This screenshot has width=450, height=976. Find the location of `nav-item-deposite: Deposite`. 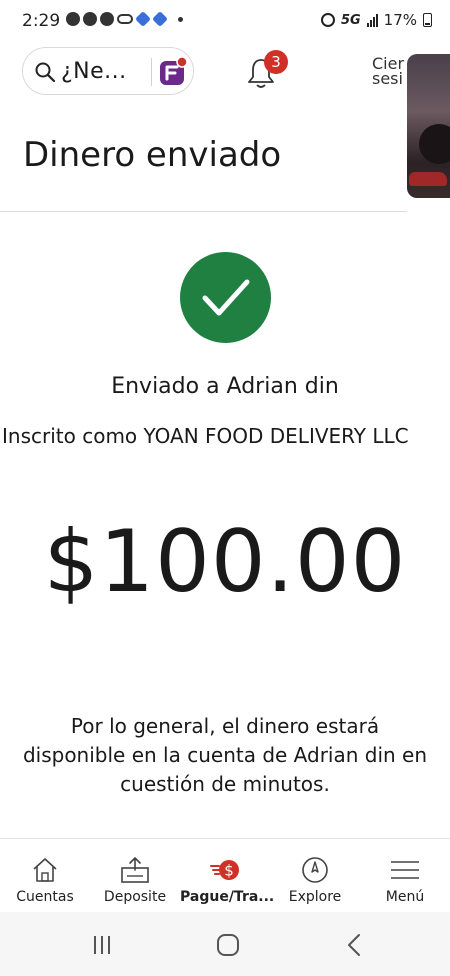

nav-item-deposite: Deposite is located at coordinates (135, 876).